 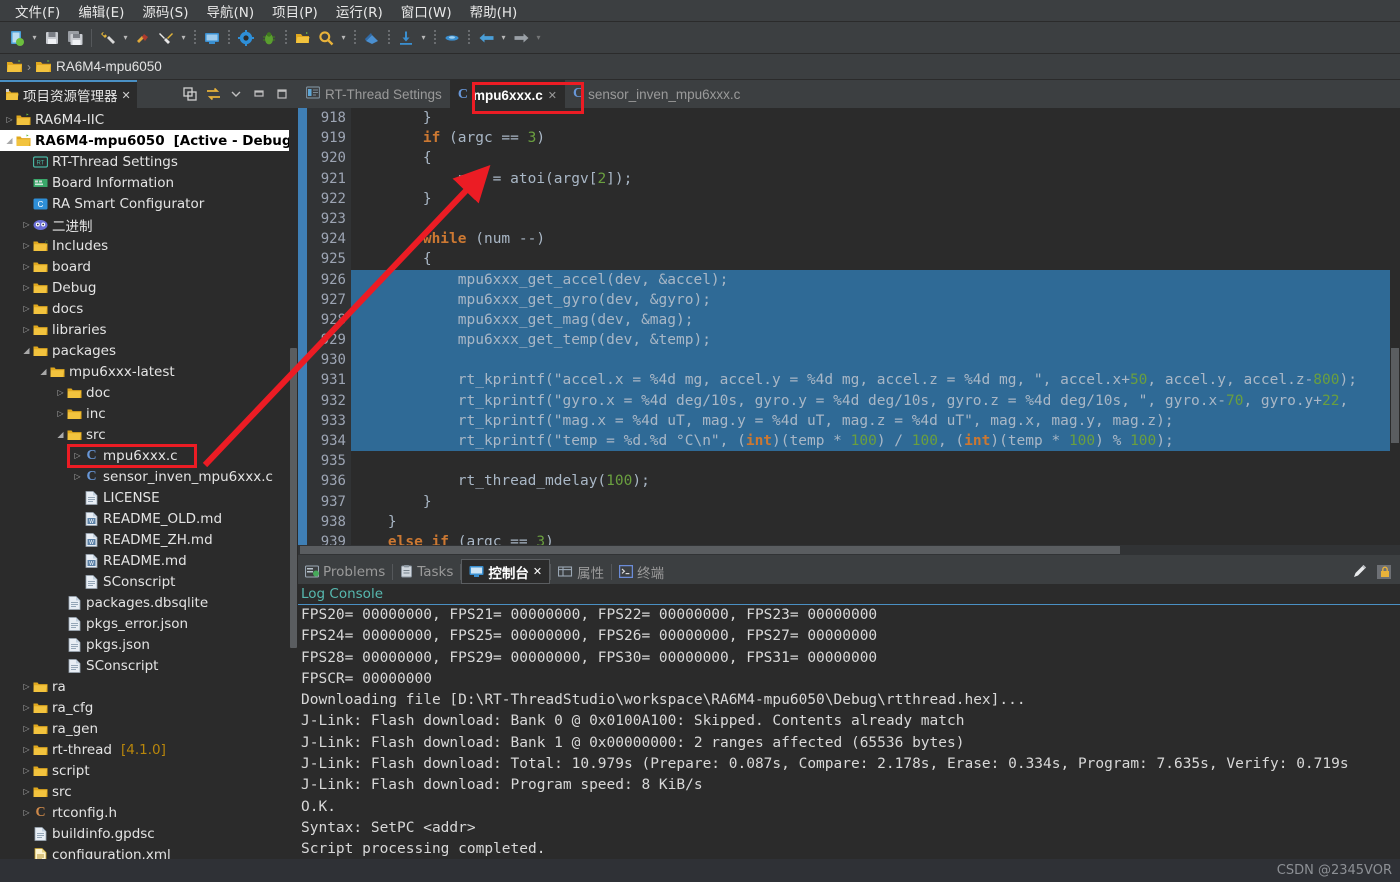 I want to click on new-file-icon, so click(x=17, y=38).